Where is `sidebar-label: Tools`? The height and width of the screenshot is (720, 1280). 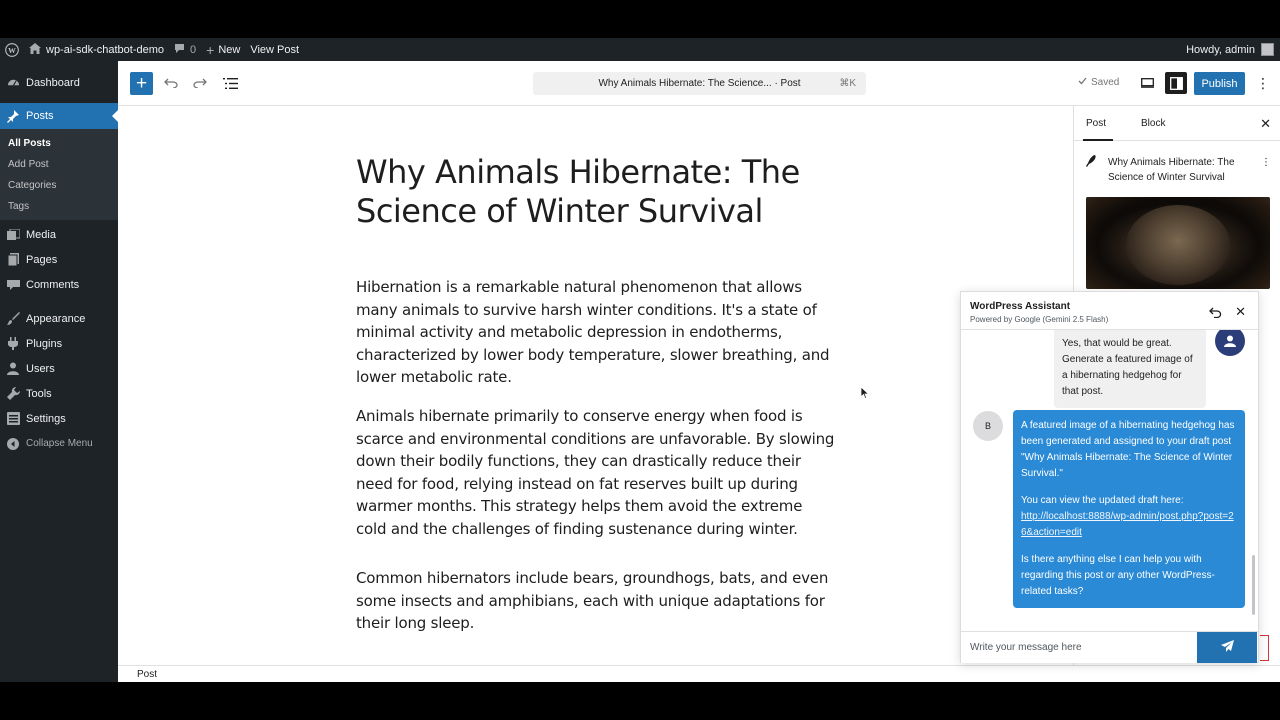 sidebar-label: Tools is located at coordinates (39, 393).